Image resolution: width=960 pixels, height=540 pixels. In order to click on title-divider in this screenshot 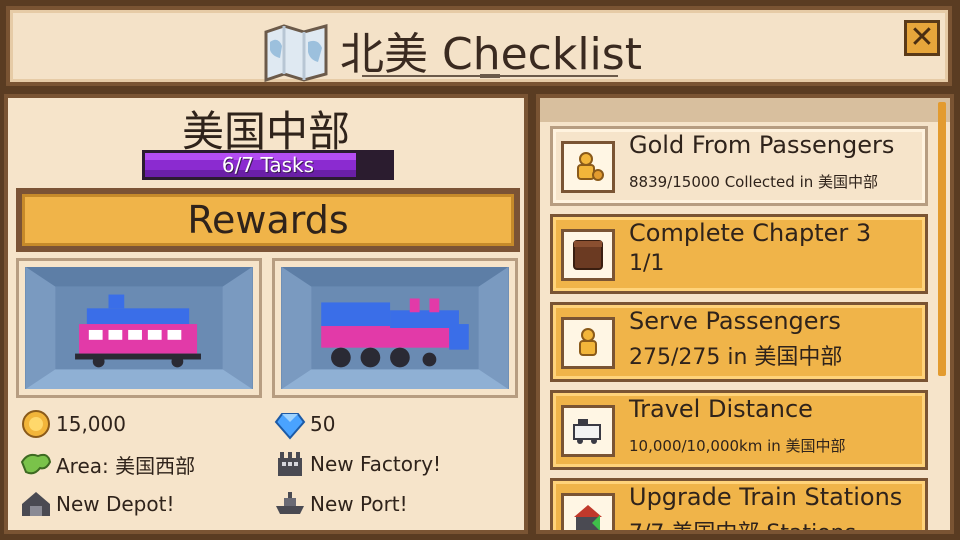, I will do `click(490, 76)`.